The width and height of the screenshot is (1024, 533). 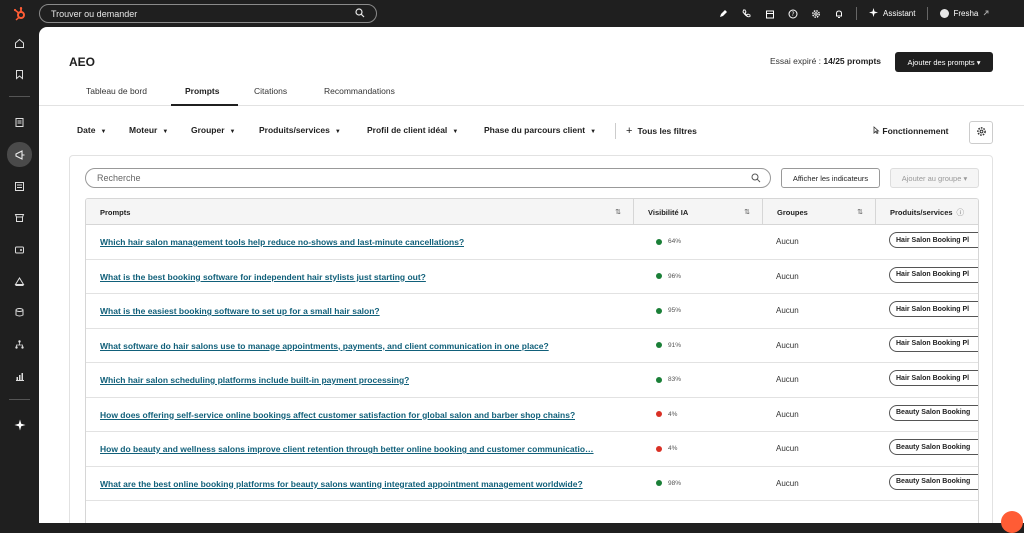 I want to click on trial-status: Essai expiré : 14/25 prompts, so click(x=825, y=61).